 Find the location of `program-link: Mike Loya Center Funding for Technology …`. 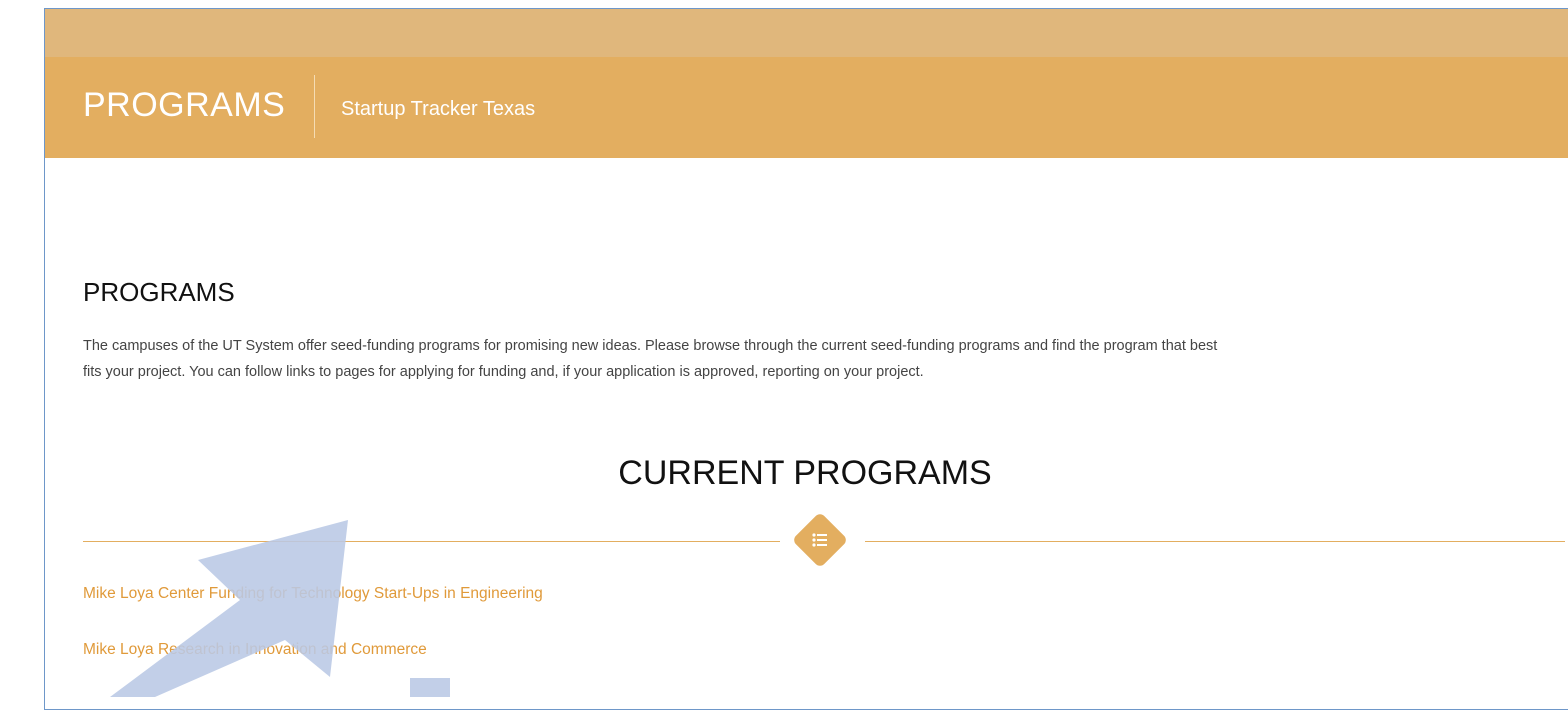

program-link: Mike Loya Center Funding for Technology … is located at coordinates (313, 594).